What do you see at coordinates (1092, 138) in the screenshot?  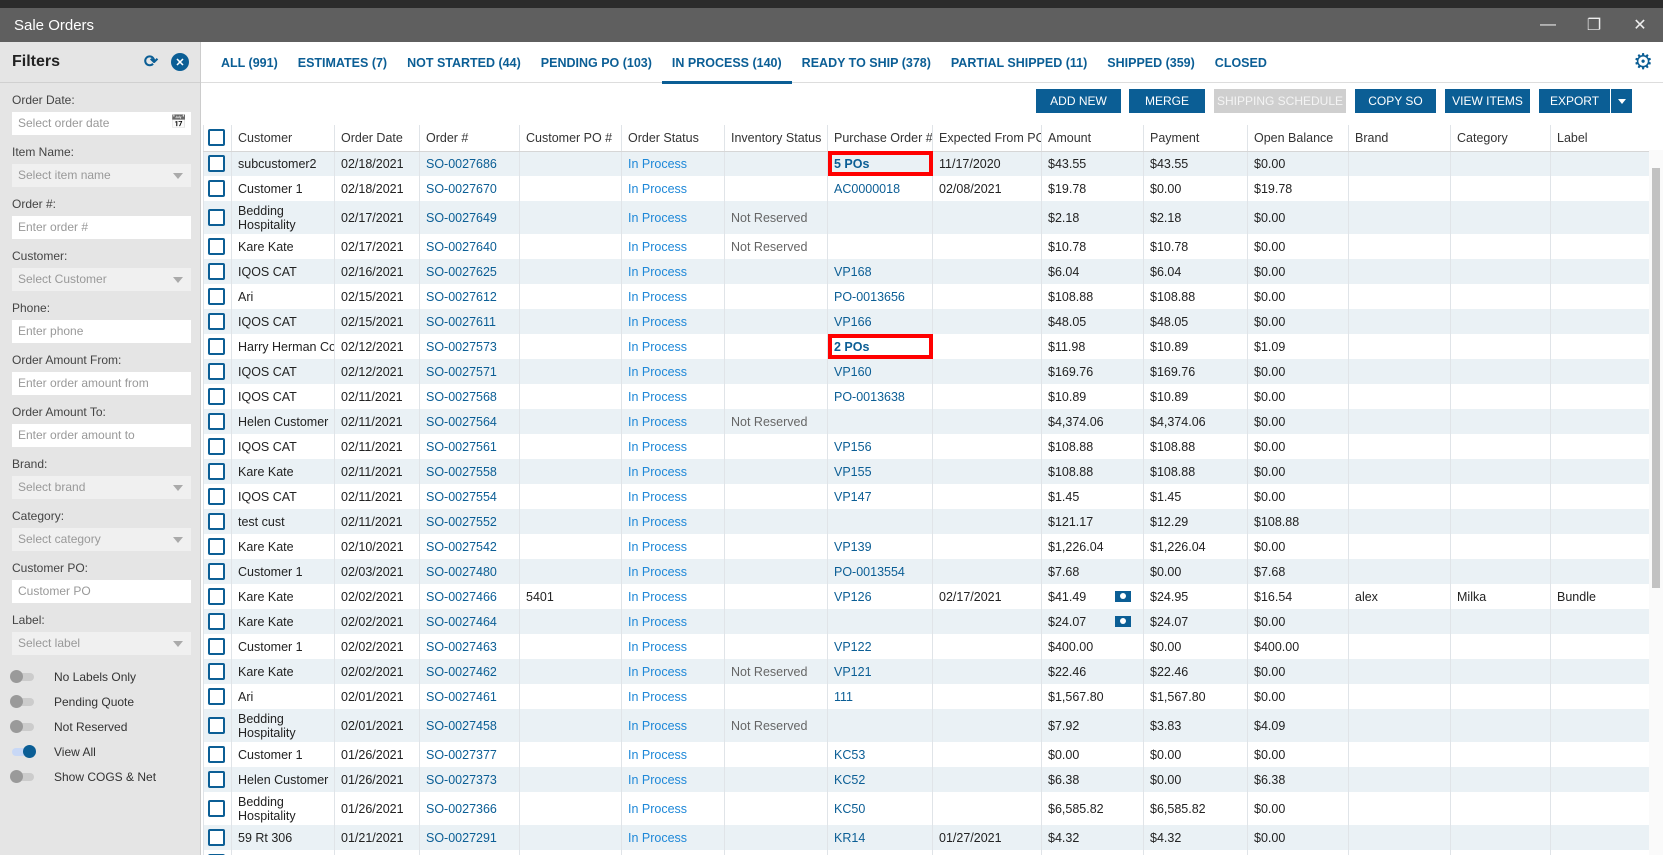 I see `column-header-amount: Amount` at bounding box center [1092, 138].